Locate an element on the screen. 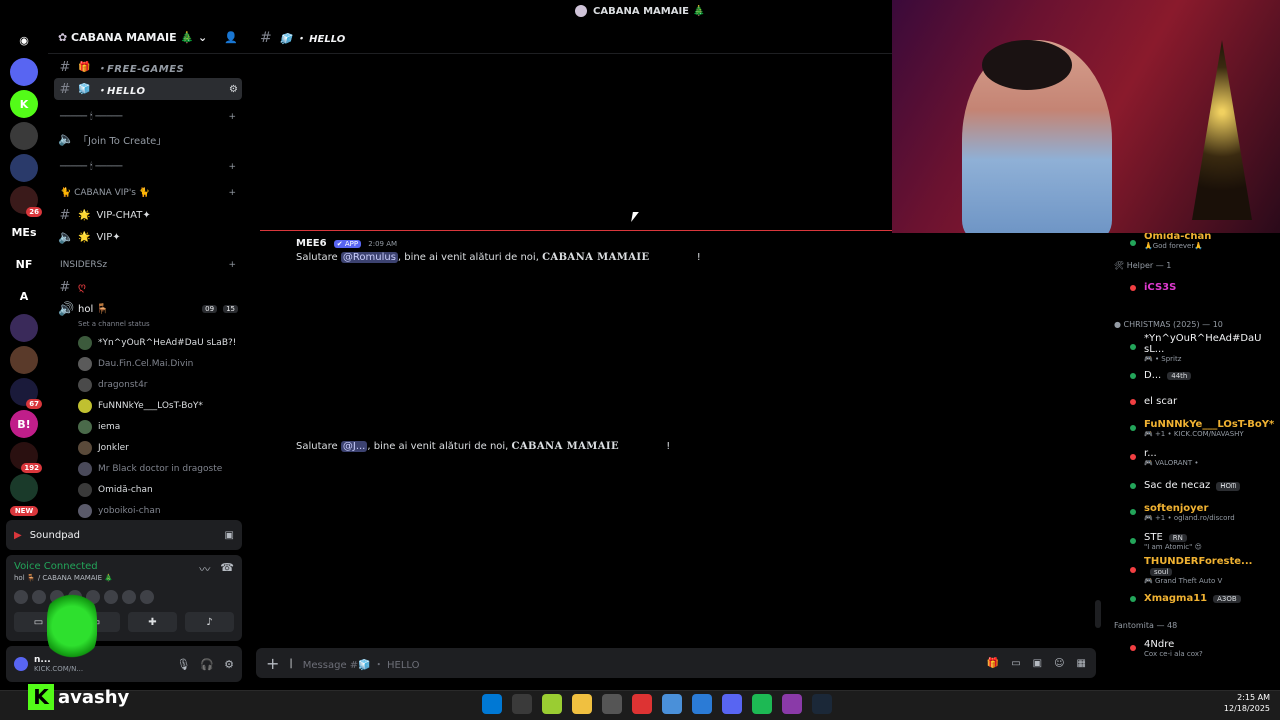 The image size is (1280, 720). server-icon: 192 is located at coordinates (26, 457).